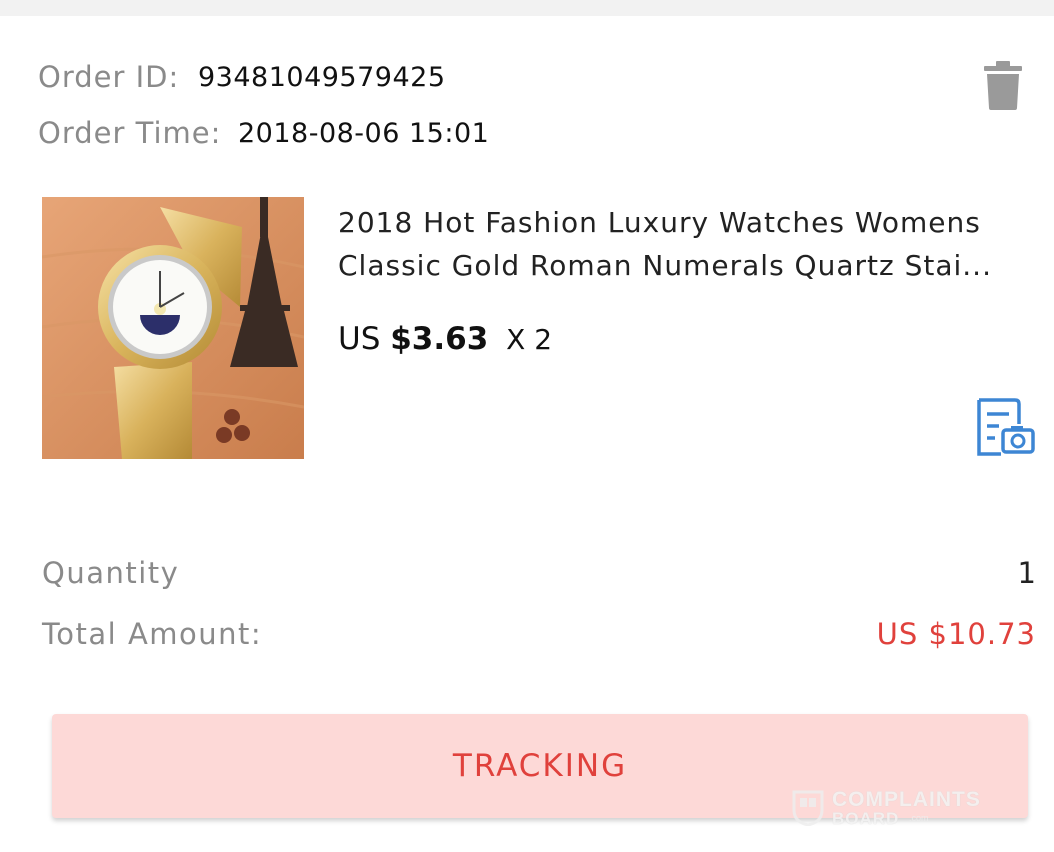  What do you see at coordinates (866, 818) in the screenshot?
I see `watermark-line-2: BOARD` at bounding box center [866, 818].